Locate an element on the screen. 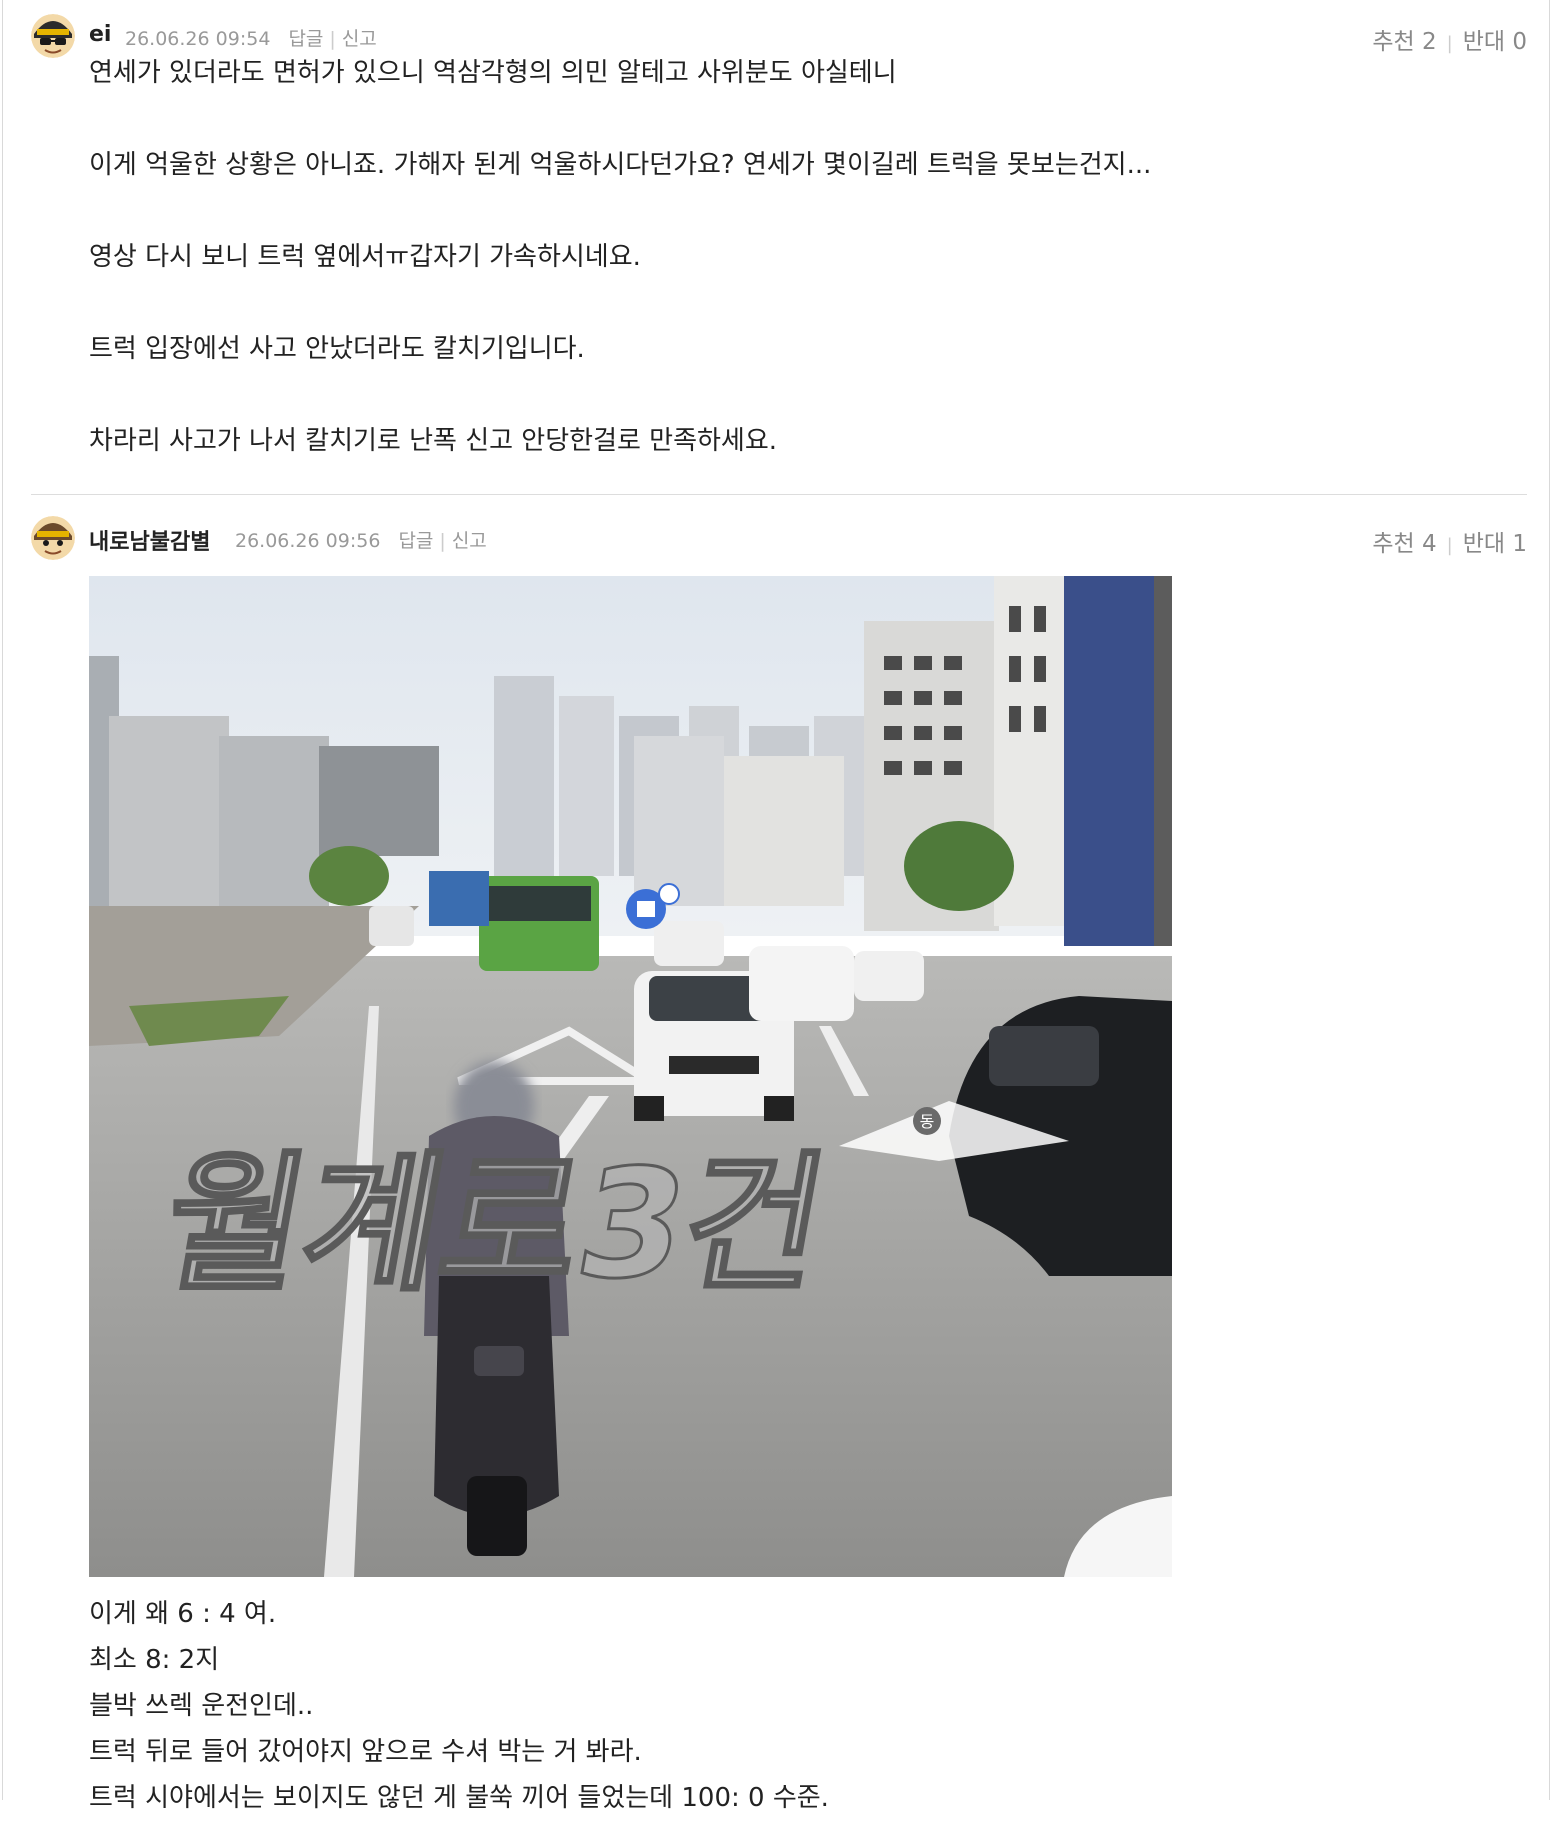 The width and height of the screenshot is (1552, 1821). comment-line: 연세가 있더라도 면허가 있으니 역삼각형의 의민 알테고 사위분도 아실테니 is located at coordinates (493, 73).